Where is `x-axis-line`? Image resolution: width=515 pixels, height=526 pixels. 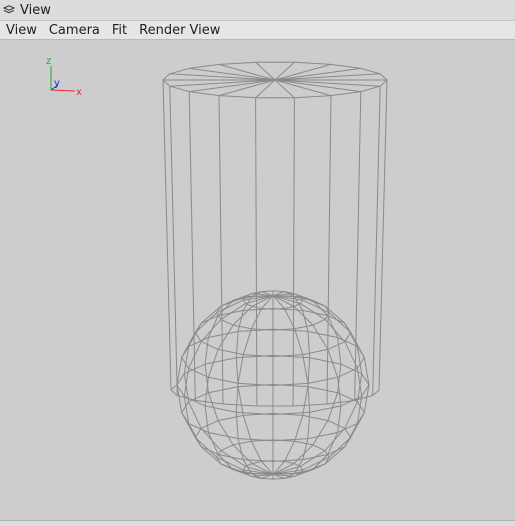 x-axis-line is located at coordinates (63, 90).